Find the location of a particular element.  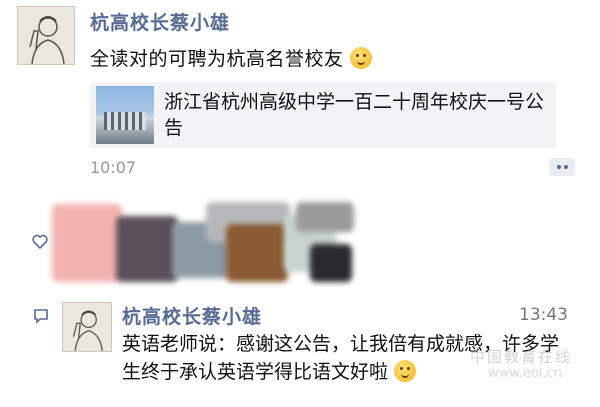

watermark-url: www.eol.cn is located at coordinates (525, 373).